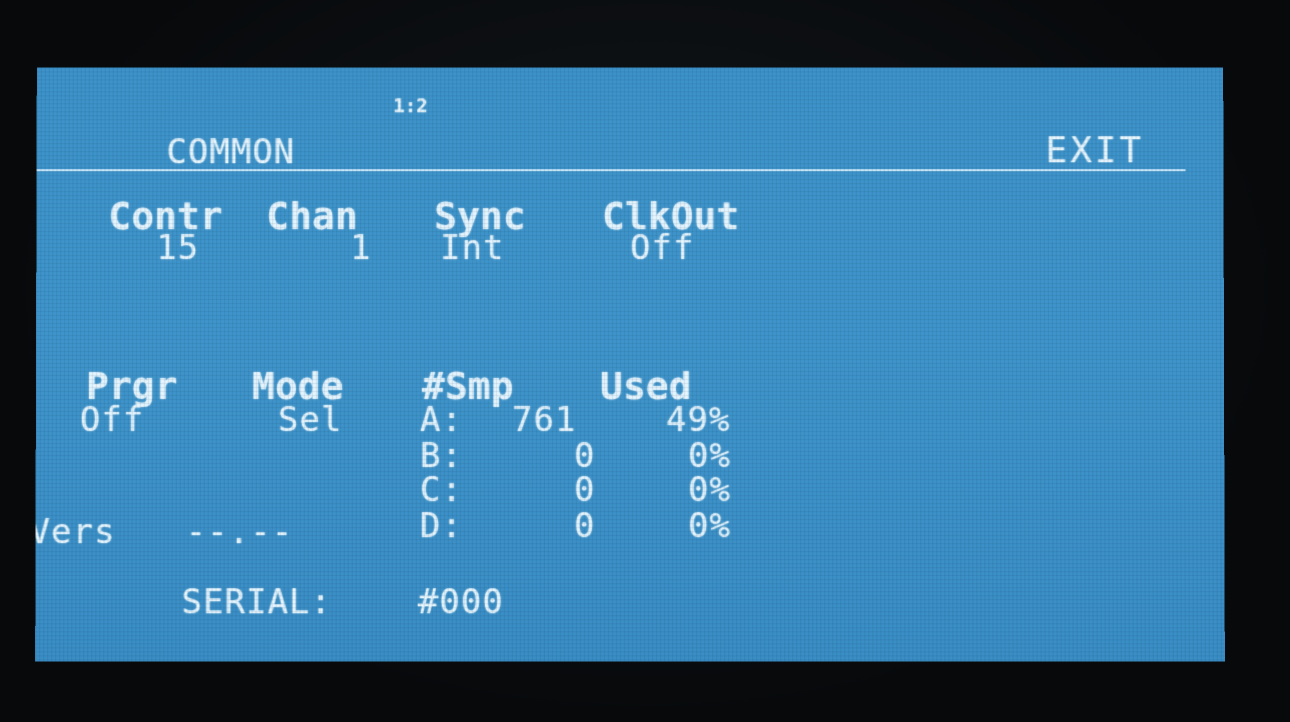  I want to click on bank-c-label: C:, so click(441, 490).